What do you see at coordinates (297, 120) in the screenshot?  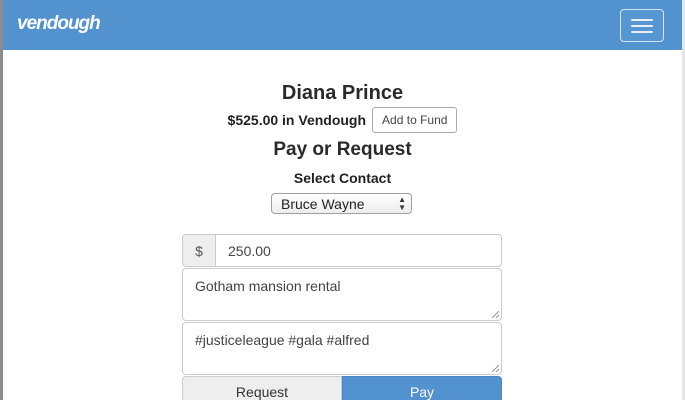 I see `balance-text: $525.00 in Vendough` at bounding box center [297, 120].